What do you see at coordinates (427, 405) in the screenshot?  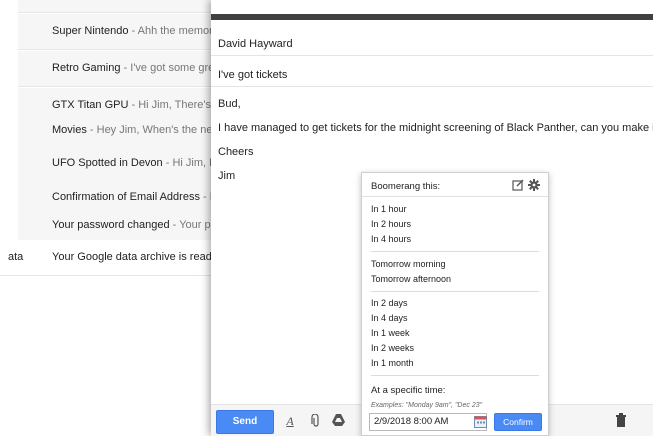 I see `examples-hint: Examples: "Monday 9am", "Dec 23"` at bounding box center [427, 405].